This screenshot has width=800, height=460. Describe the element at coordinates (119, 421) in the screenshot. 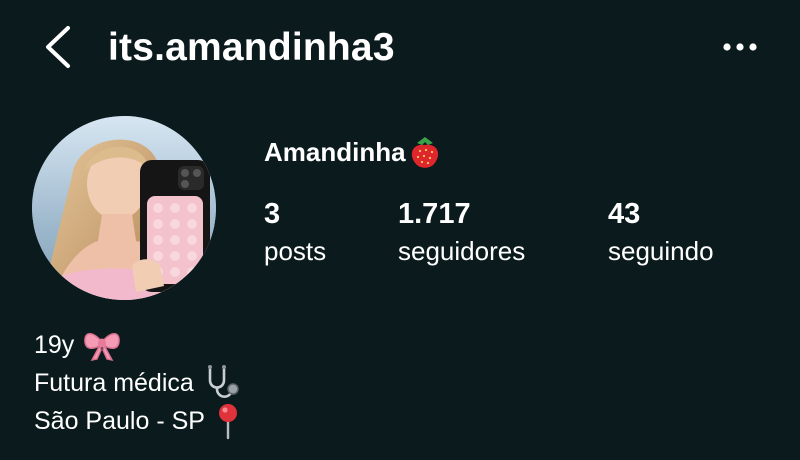

I see `bio-location-text: São Paulo - SP` at that location.